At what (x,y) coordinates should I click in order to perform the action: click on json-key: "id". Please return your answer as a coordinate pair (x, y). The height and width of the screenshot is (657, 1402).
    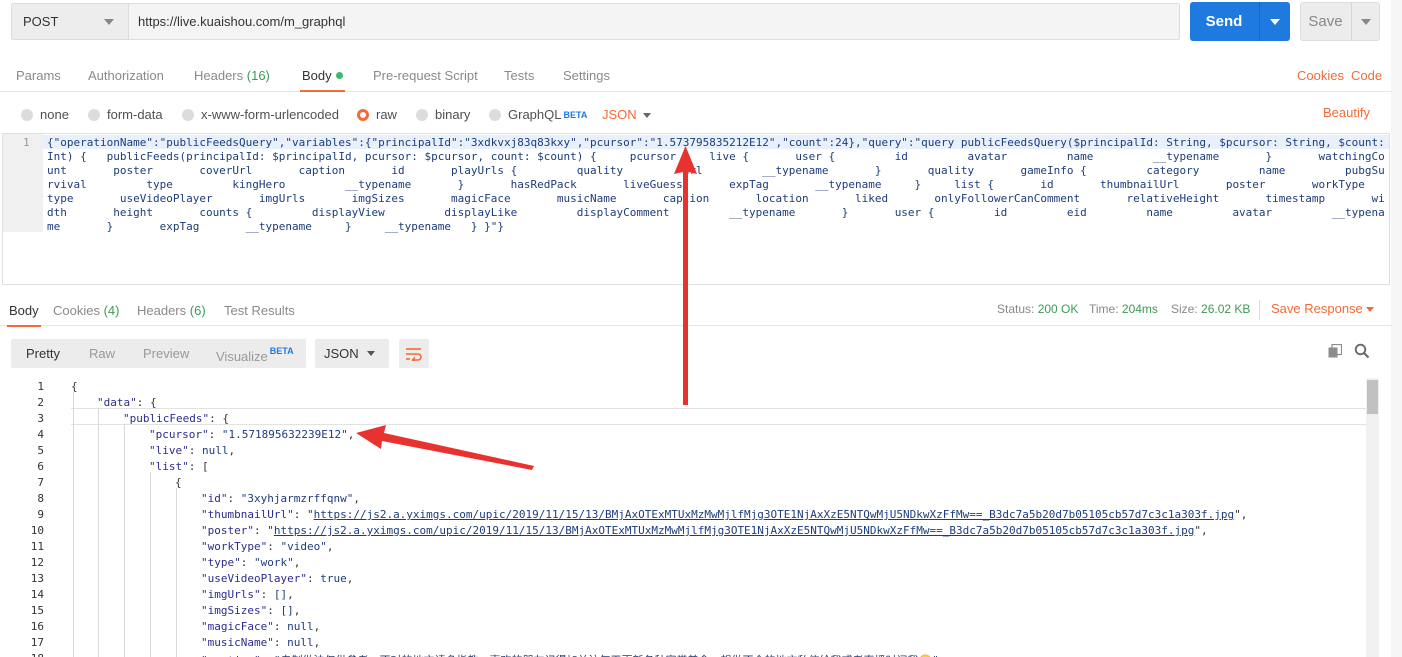
    Looking at the image, I should click on (214, 498).